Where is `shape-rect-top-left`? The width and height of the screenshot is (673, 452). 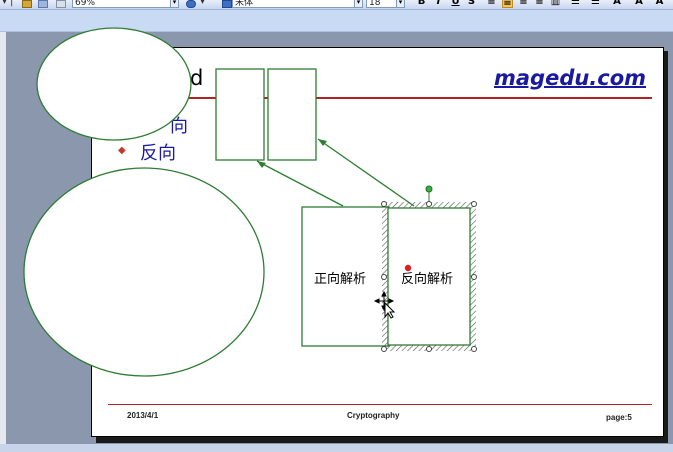
shape-rect-top-left is located at coordinates (240, 114).